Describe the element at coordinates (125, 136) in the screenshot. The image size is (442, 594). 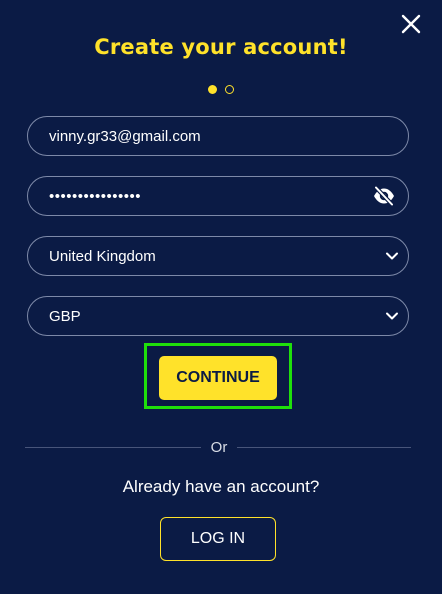
I see `email-value: vinny.gr33@gmail.com` at that location.